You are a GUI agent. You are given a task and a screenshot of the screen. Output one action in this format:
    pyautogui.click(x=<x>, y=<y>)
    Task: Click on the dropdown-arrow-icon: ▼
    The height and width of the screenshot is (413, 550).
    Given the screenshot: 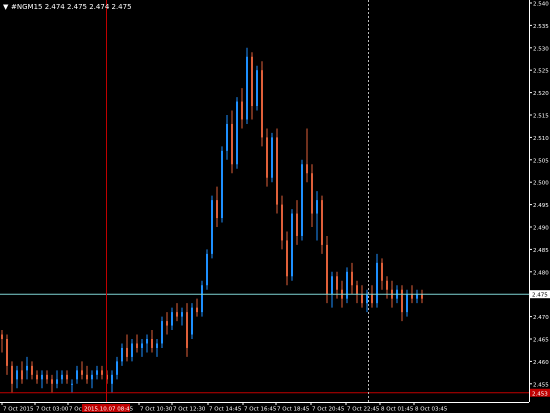 What is the action you would take?
    pyautogui.click(x=6, y=7)
    